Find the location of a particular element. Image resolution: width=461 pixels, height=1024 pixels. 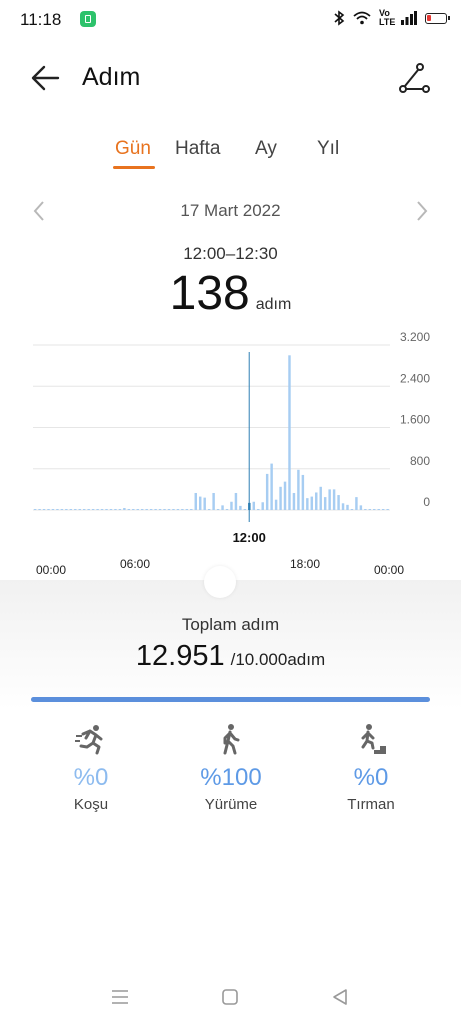

tab-day: Gün is located at coordinates (133, 149).